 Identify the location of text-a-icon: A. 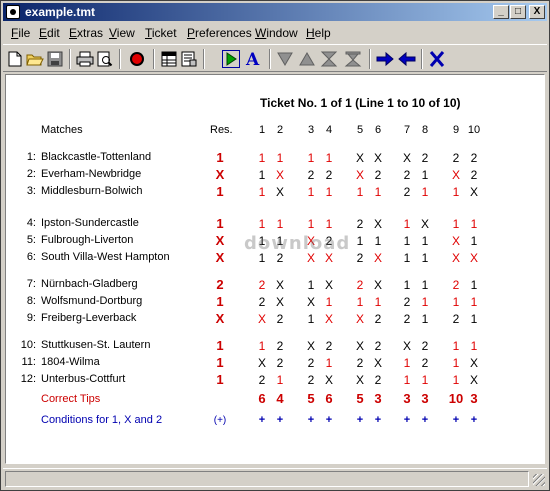
(253, 58).